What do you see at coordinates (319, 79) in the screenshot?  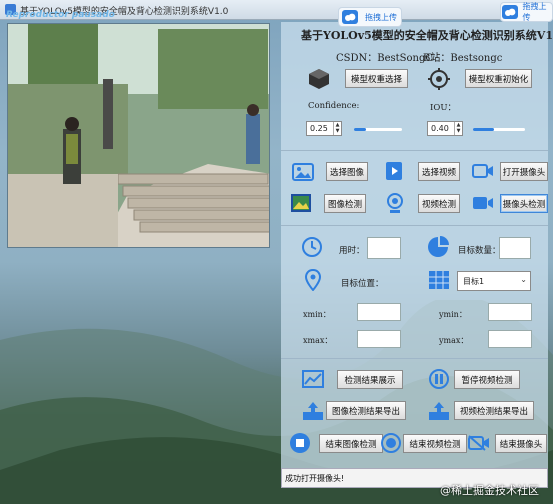 I see `cube-icon` at bounding box center [319, 79].